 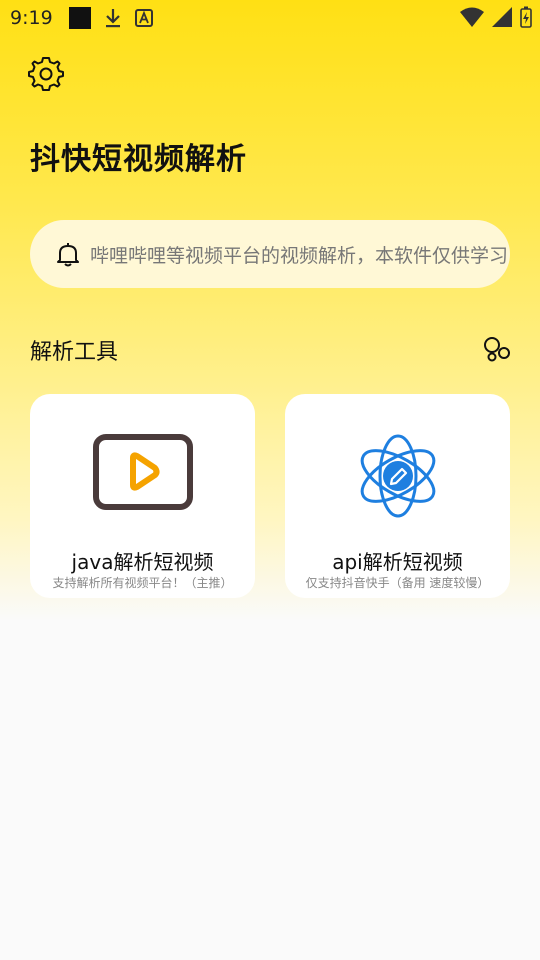 I want to click on status-bar: 9:19, so click(x=270, y=18).